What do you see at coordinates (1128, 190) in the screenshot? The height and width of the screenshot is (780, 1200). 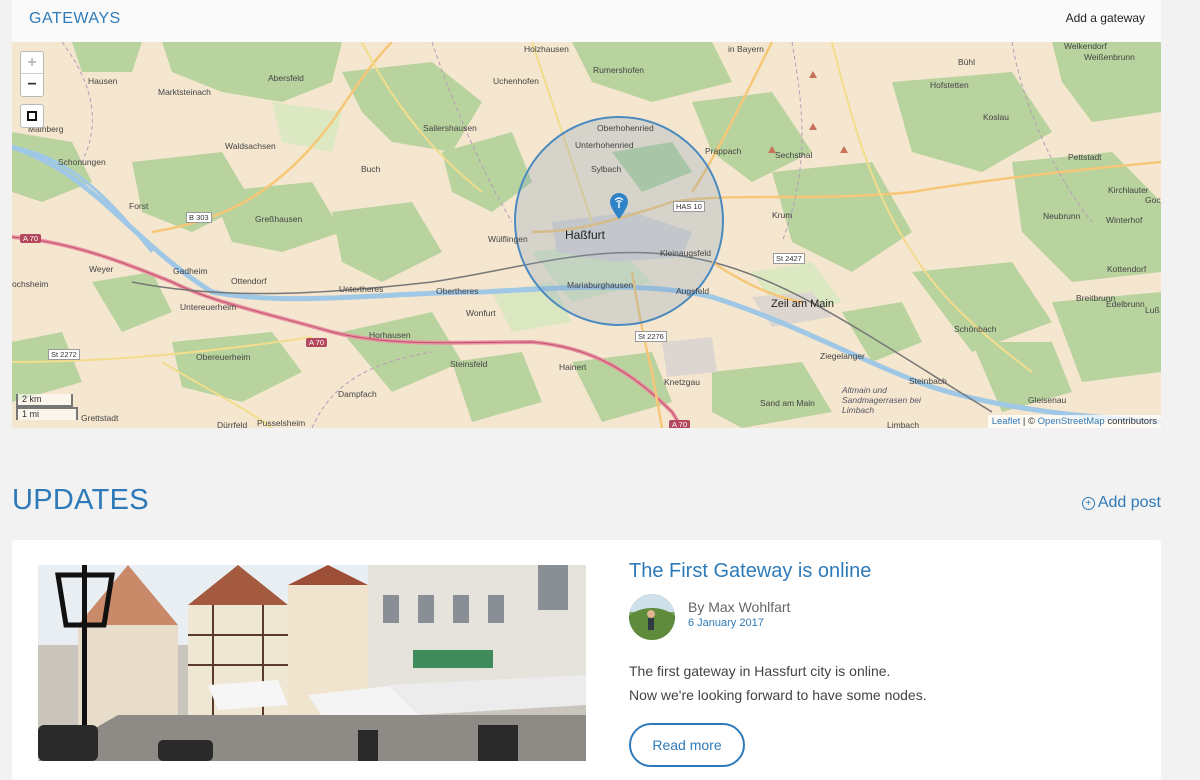 I see `map-label-kirchlauter: Kirchlauter` at bounding box center [1128, 190].